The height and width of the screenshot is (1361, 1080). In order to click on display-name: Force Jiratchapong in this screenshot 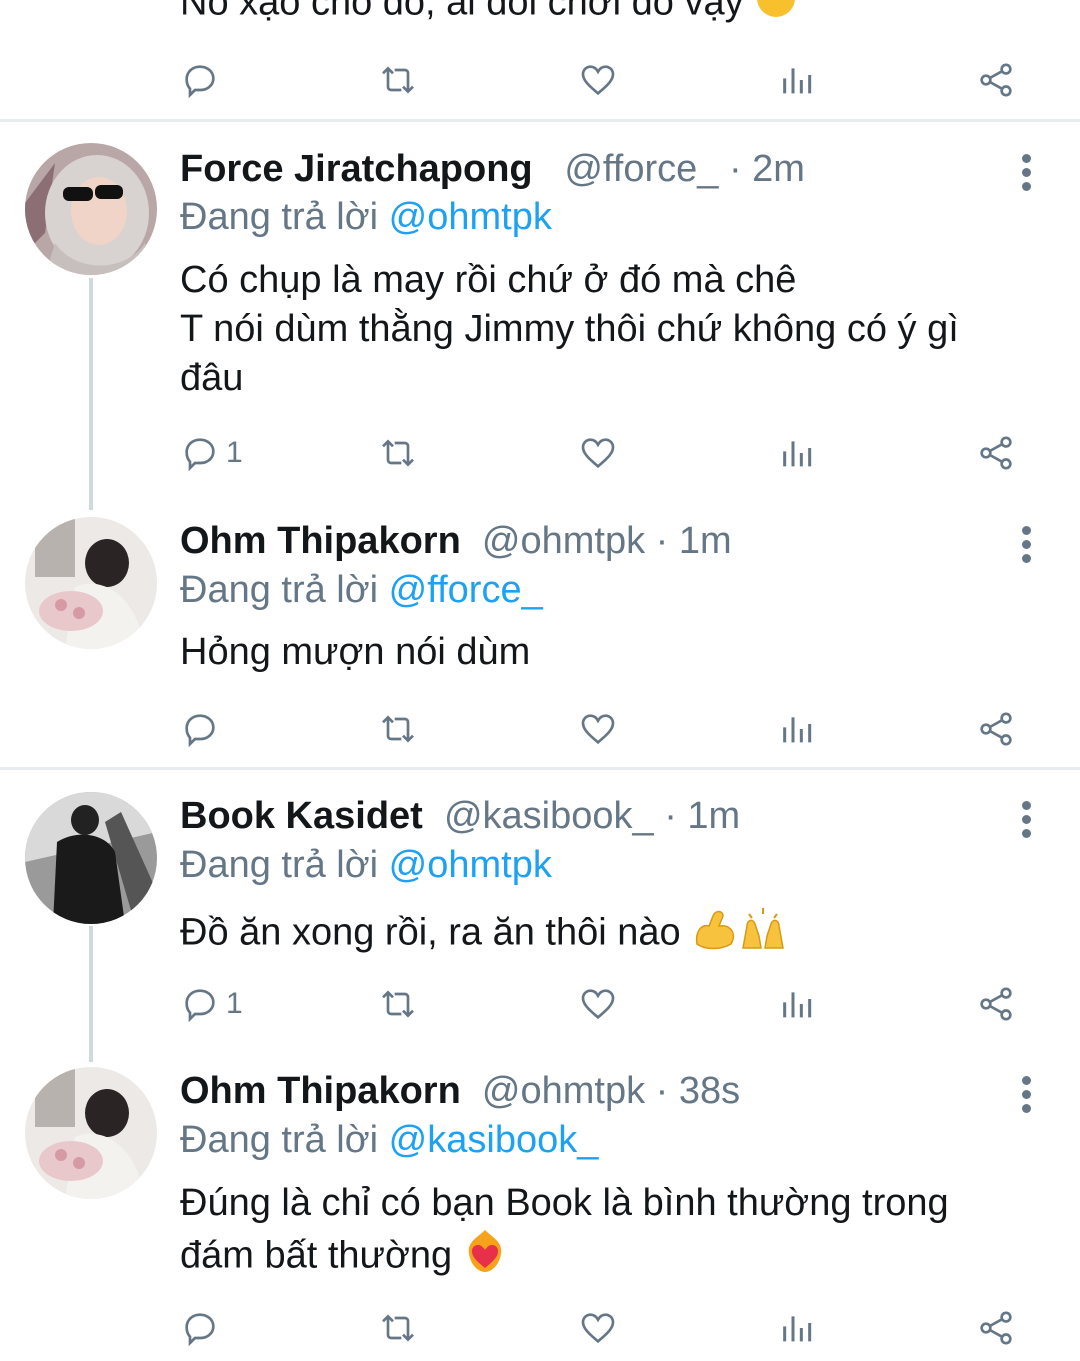, I will do `click(356, 169)`.